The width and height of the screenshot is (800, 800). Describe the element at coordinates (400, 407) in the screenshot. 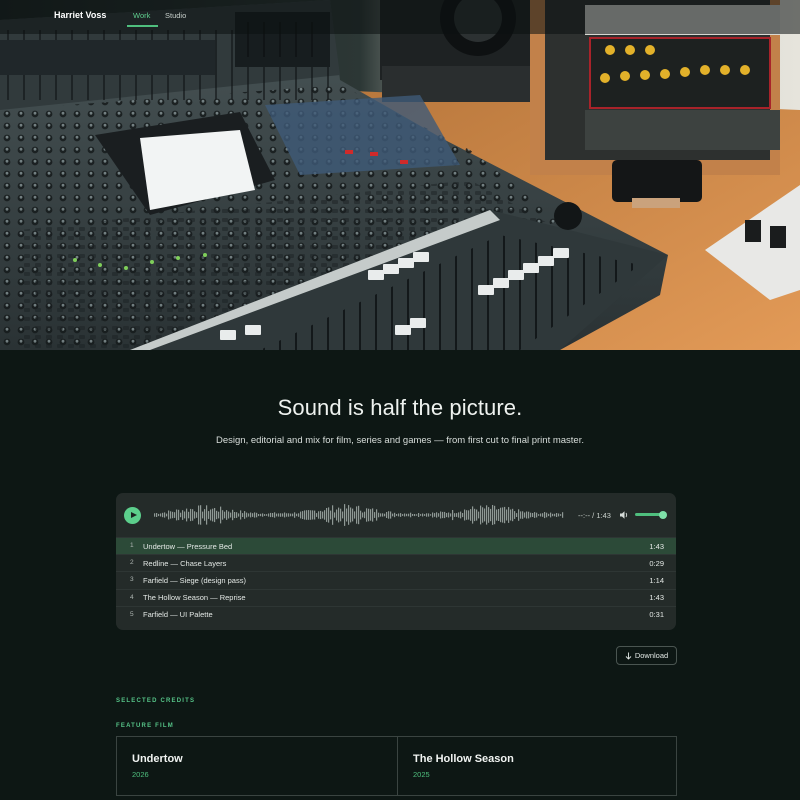

I see `page-headline: Sound is half the picture.` at that location.